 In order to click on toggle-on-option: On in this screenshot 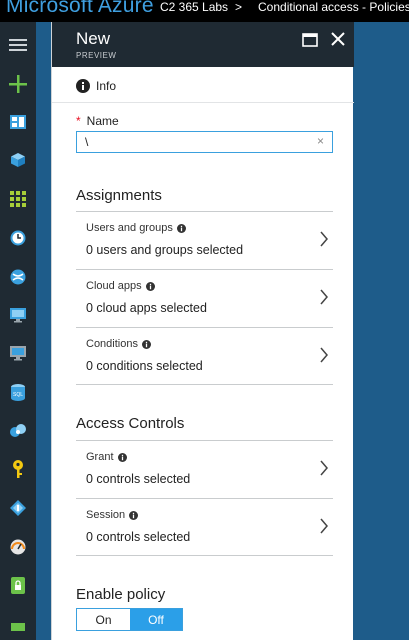, I will do `click(103, 619)`.